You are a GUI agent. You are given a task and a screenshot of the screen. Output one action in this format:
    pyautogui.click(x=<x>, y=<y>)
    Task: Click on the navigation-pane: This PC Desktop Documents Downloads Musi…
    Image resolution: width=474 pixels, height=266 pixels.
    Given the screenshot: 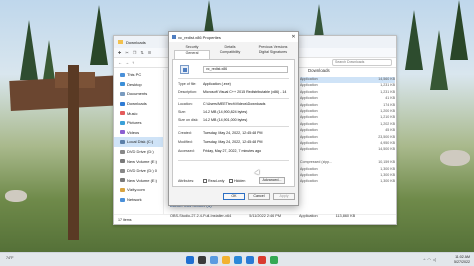 What is the action you would take?
    pyautogui.click(x=139, y=142)
    